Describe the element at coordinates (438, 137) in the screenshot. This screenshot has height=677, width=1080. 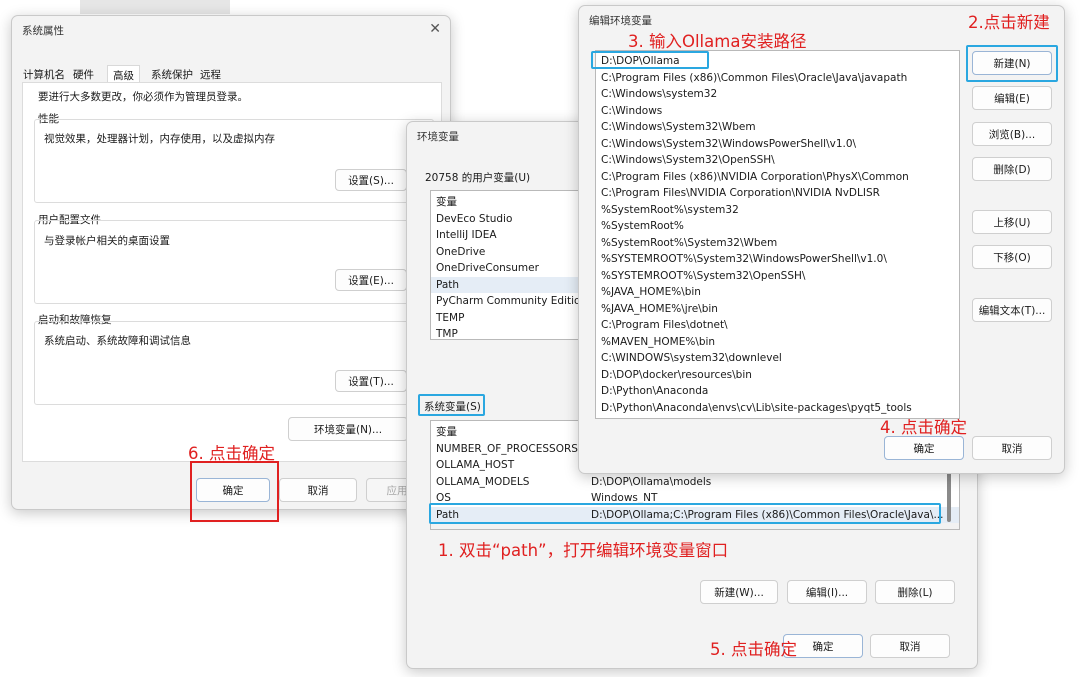
I see `window-title: 环境变量` at that location.